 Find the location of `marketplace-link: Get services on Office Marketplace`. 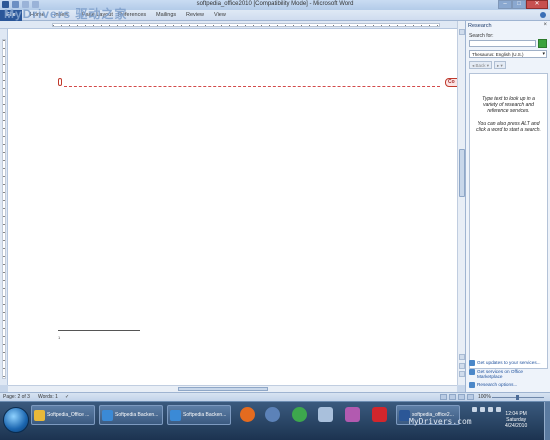

marketplace-link: Get services on Office Marketplace is located at coordinates (509, 374).